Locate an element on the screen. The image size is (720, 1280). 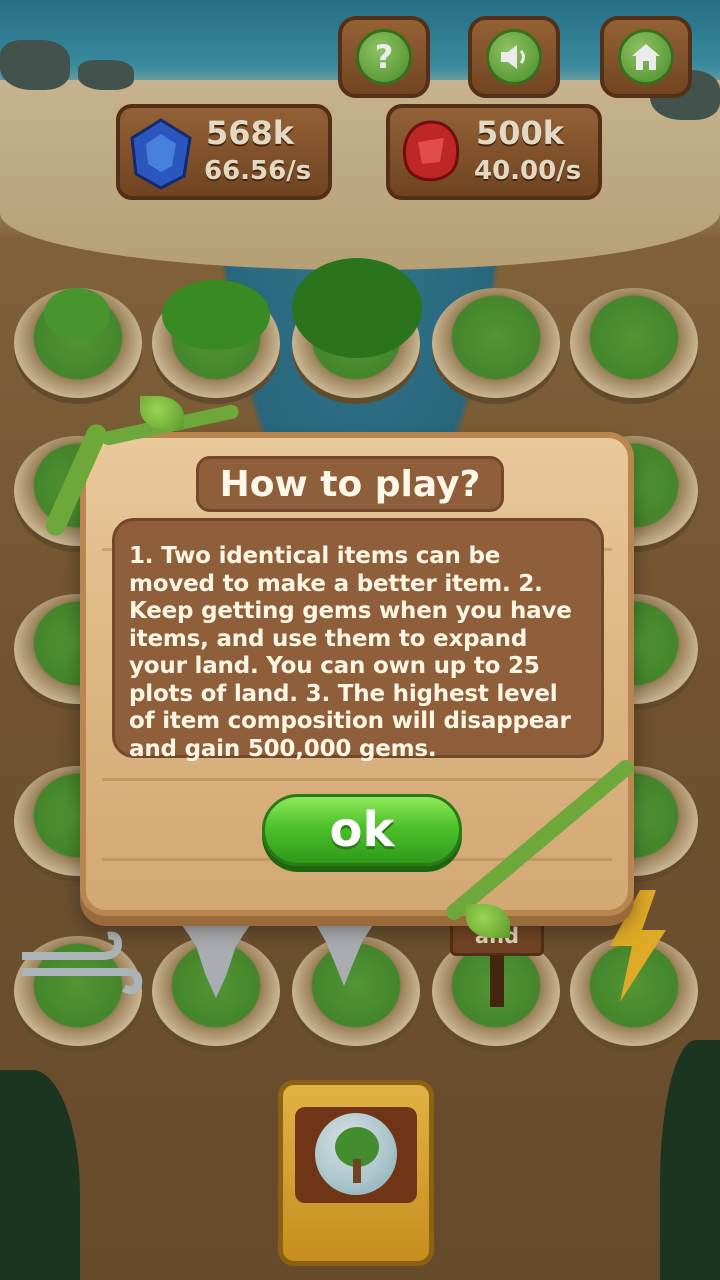
ok-button: ok is located at coordinates (362, 830).